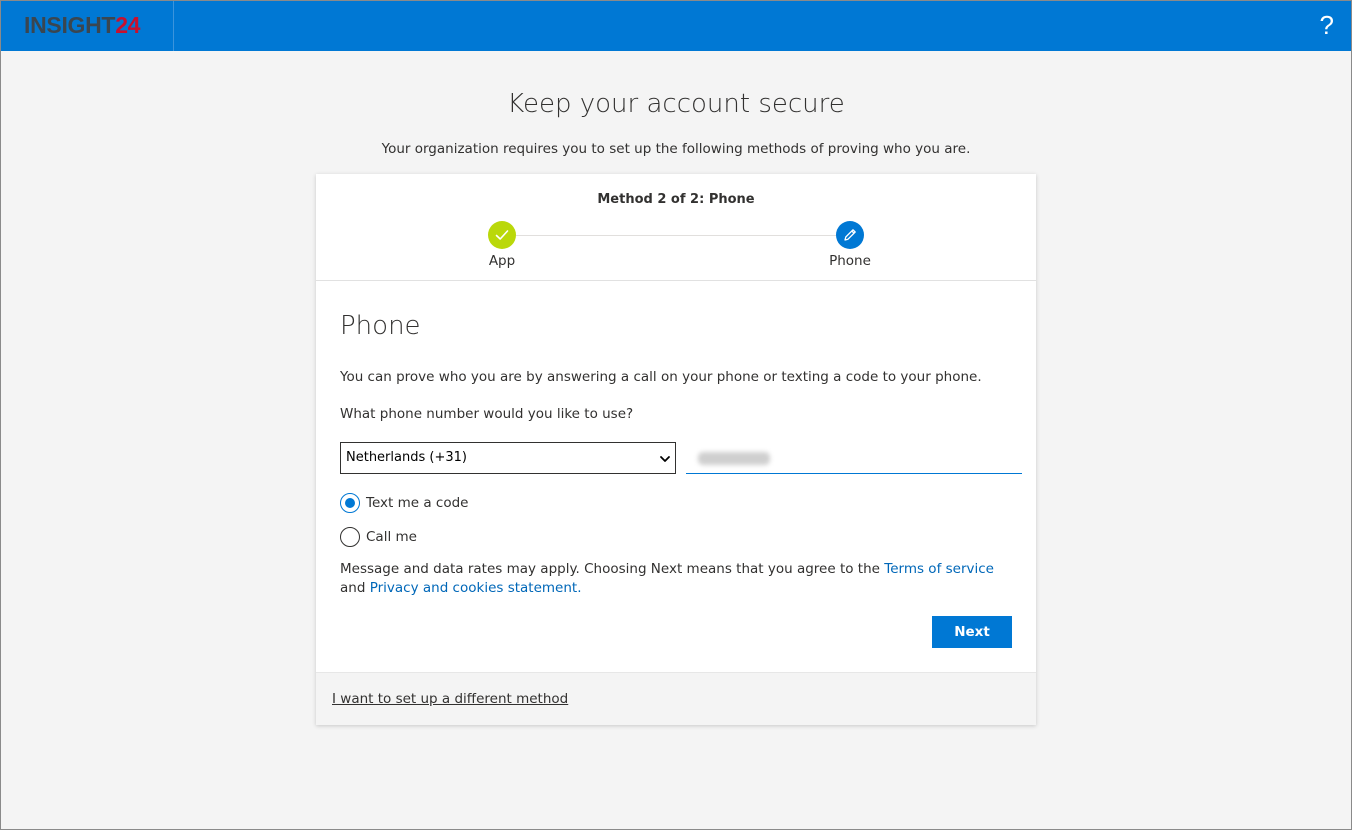 The width and height of the screenshot is (1352, 830). Describe the element at coordinates (508, 458) in the screenshot. I see `country-code-select: Netherlands (+31)` at that location.